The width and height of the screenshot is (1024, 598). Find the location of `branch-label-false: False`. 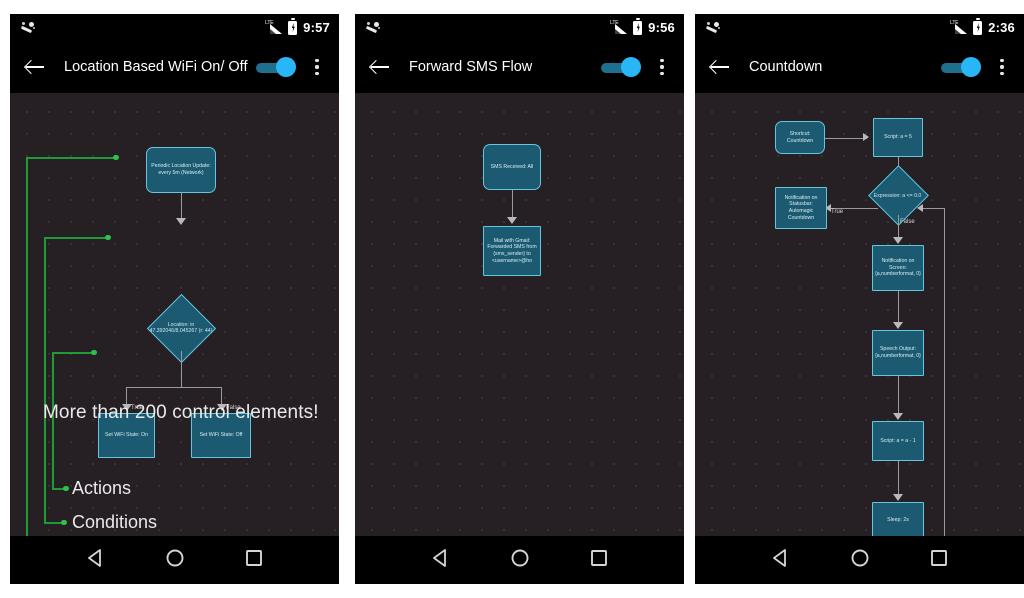

branch-label-false: False is located at coordinates (907, 222).